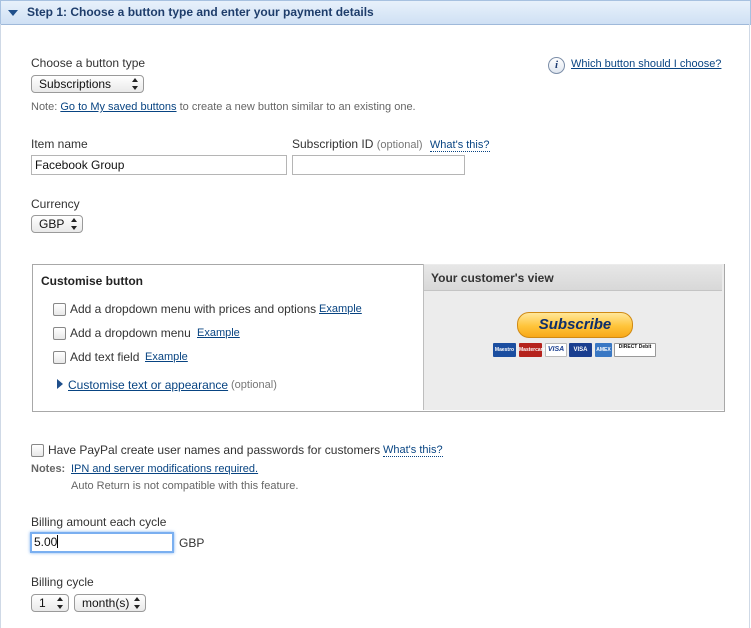 This screenshot has width=751, height=628. Describe the element at coordinates (556, 350) in the screenshot. I see `visa-card-icon: VISA` at that location.